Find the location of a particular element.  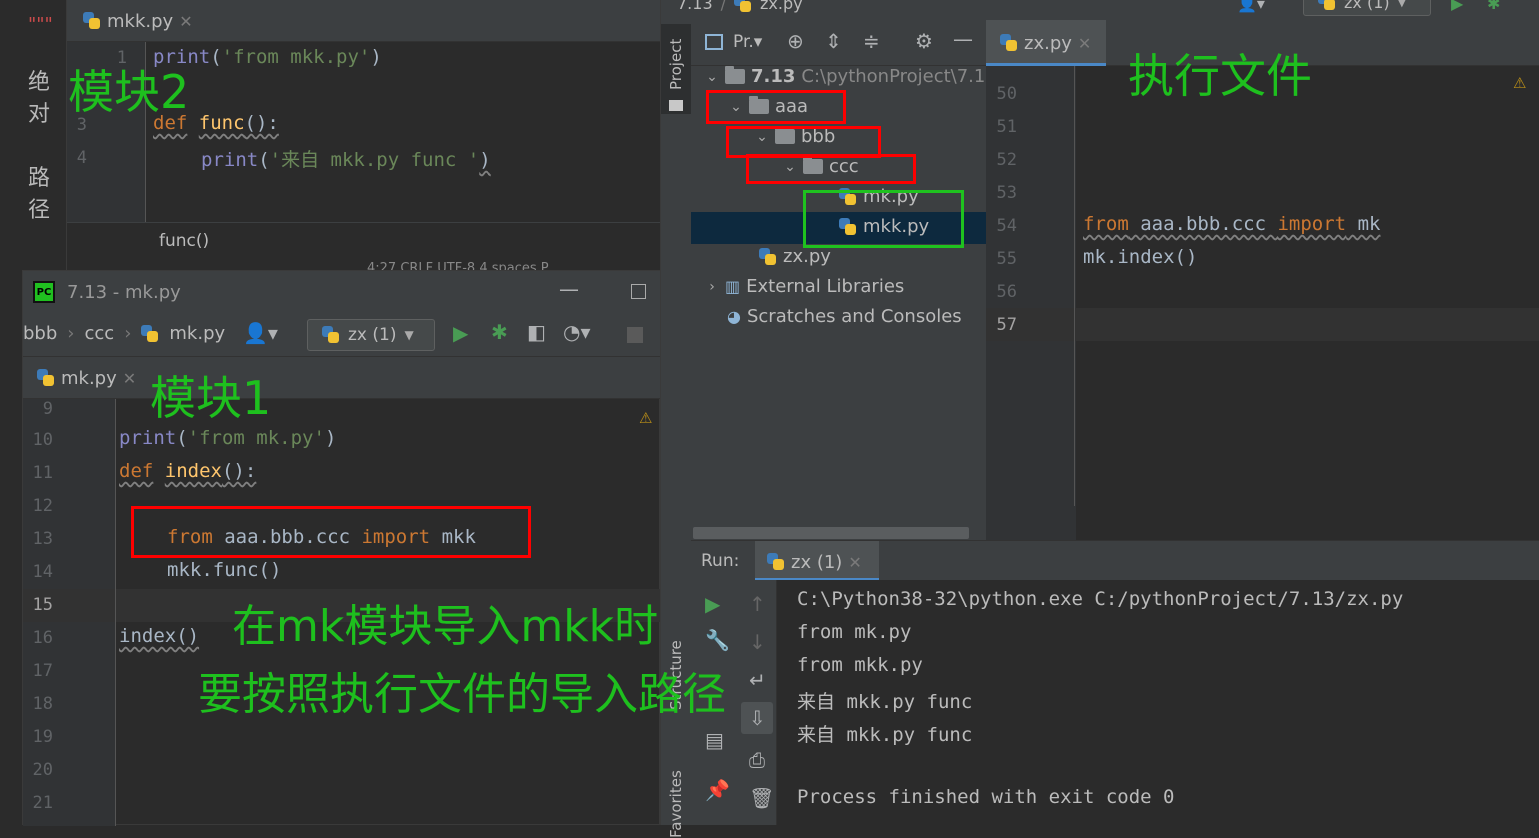

down-arrow-icon: ↓ is located at coordinates (757, 642).